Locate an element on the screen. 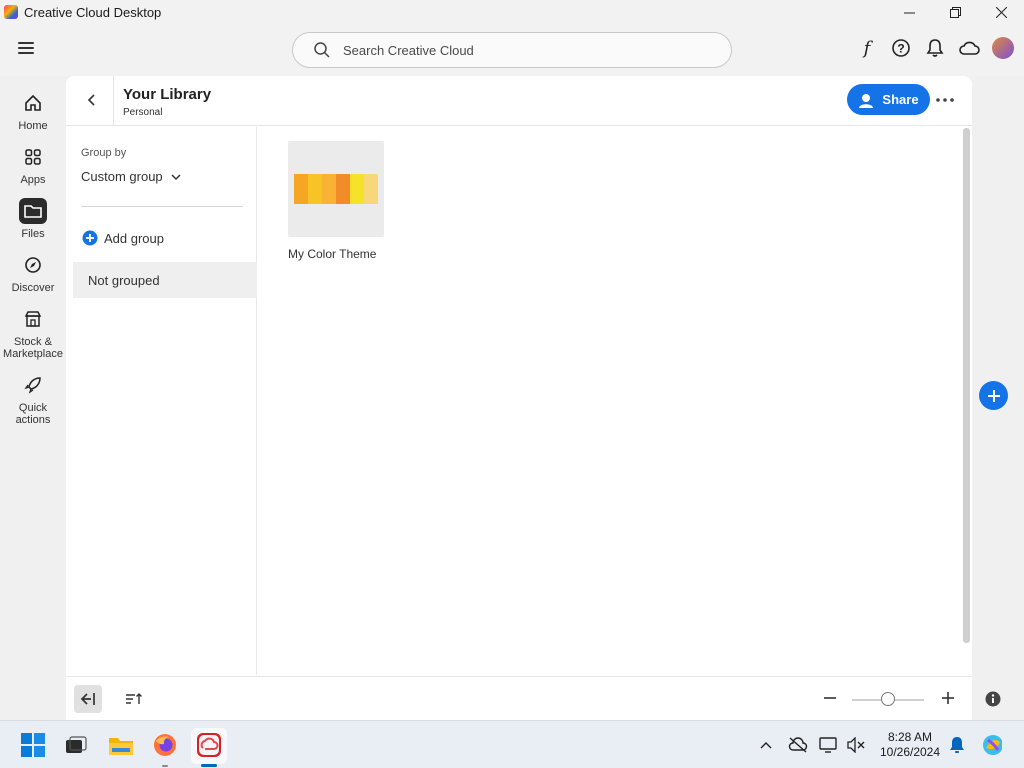 This screenshot has width=1024, height=768. minimize-button is located at coordinates (909, 12).